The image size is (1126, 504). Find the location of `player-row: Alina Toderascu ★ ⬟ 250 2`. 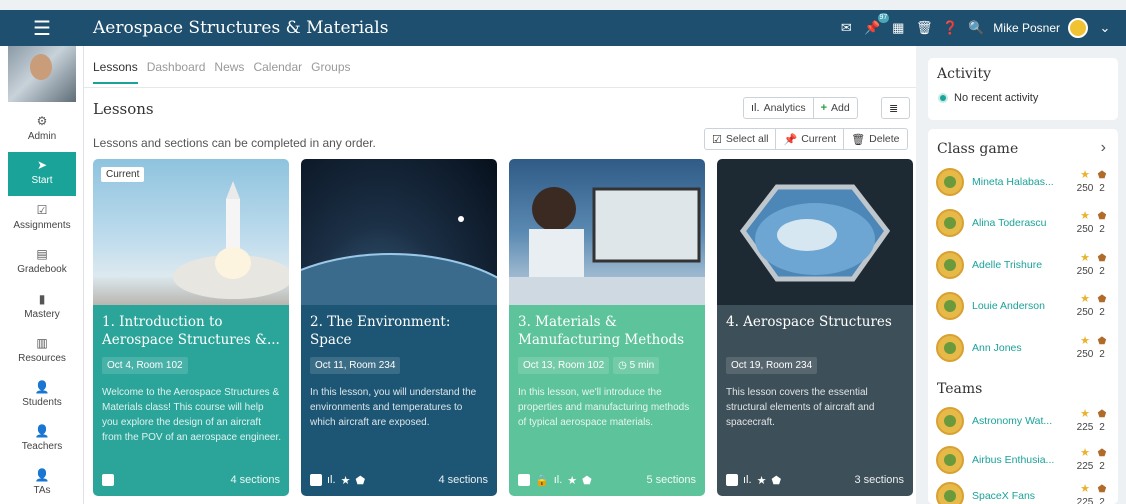

player-row: Alina Toderascu ★ ⬟ 250 2 is located at coordinates (1022, 223).